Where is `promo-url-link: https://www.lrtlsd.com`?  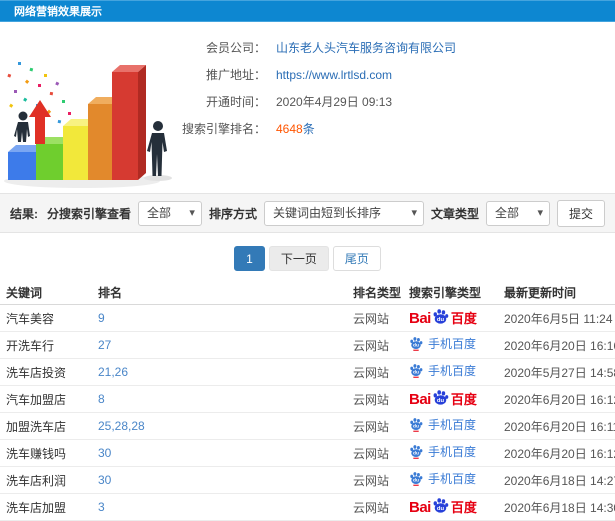
promo-url-link: https://www.lrtlsd.com is located at coordinates (334, 75).